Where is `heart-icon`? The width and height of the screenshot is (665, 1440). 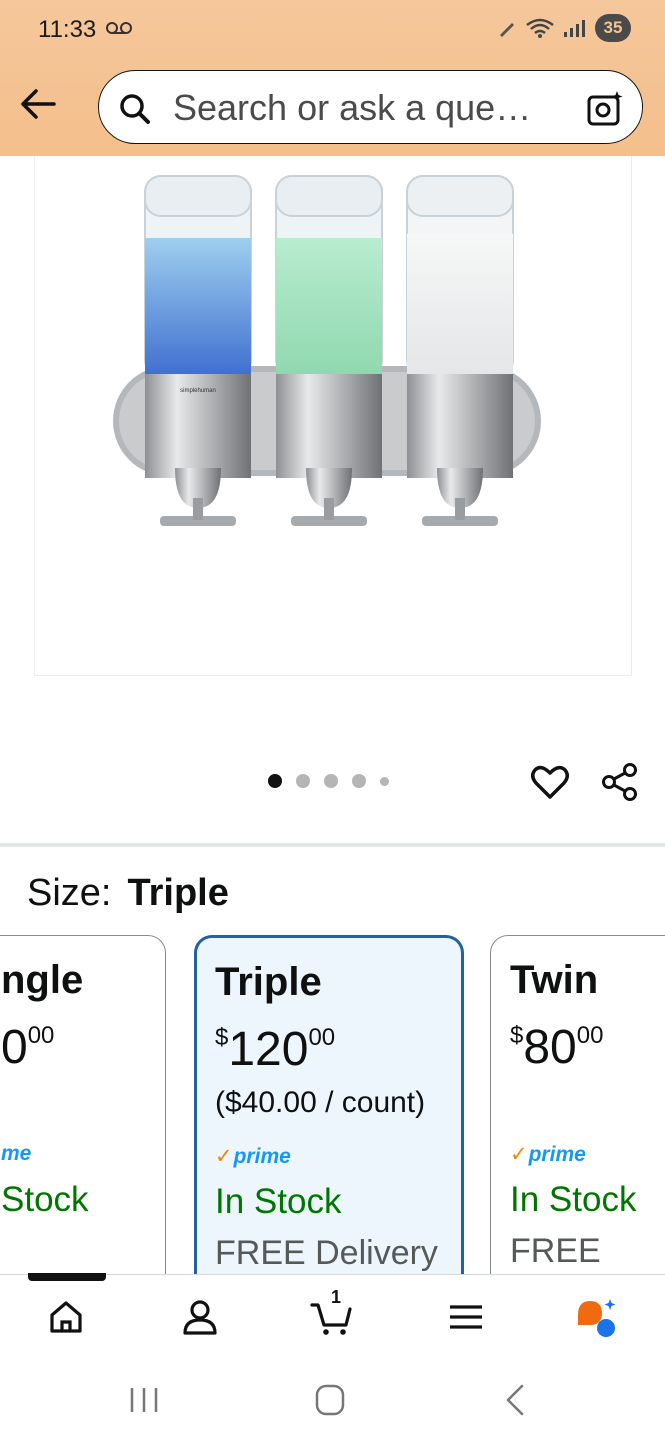 heart-icon is located at coordinates (550, 782).